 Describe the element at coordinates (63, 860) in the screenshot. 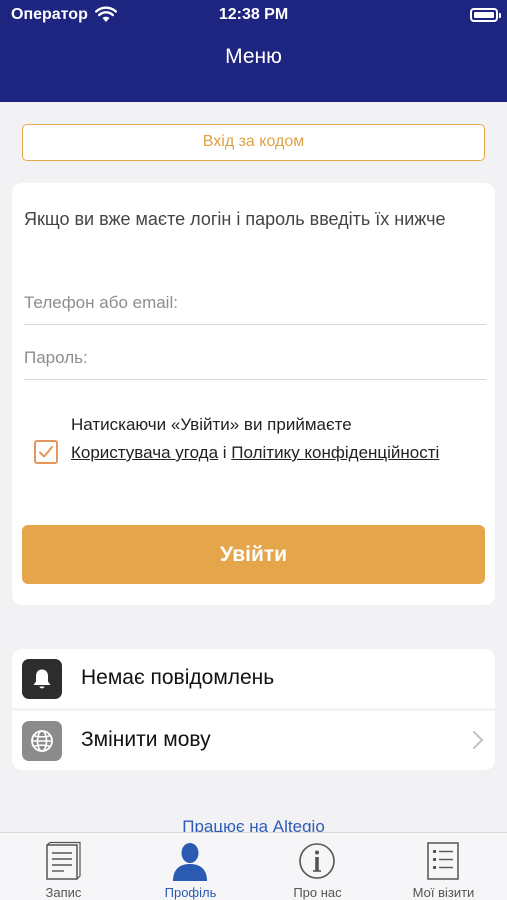

I see `document-icon` at that location.